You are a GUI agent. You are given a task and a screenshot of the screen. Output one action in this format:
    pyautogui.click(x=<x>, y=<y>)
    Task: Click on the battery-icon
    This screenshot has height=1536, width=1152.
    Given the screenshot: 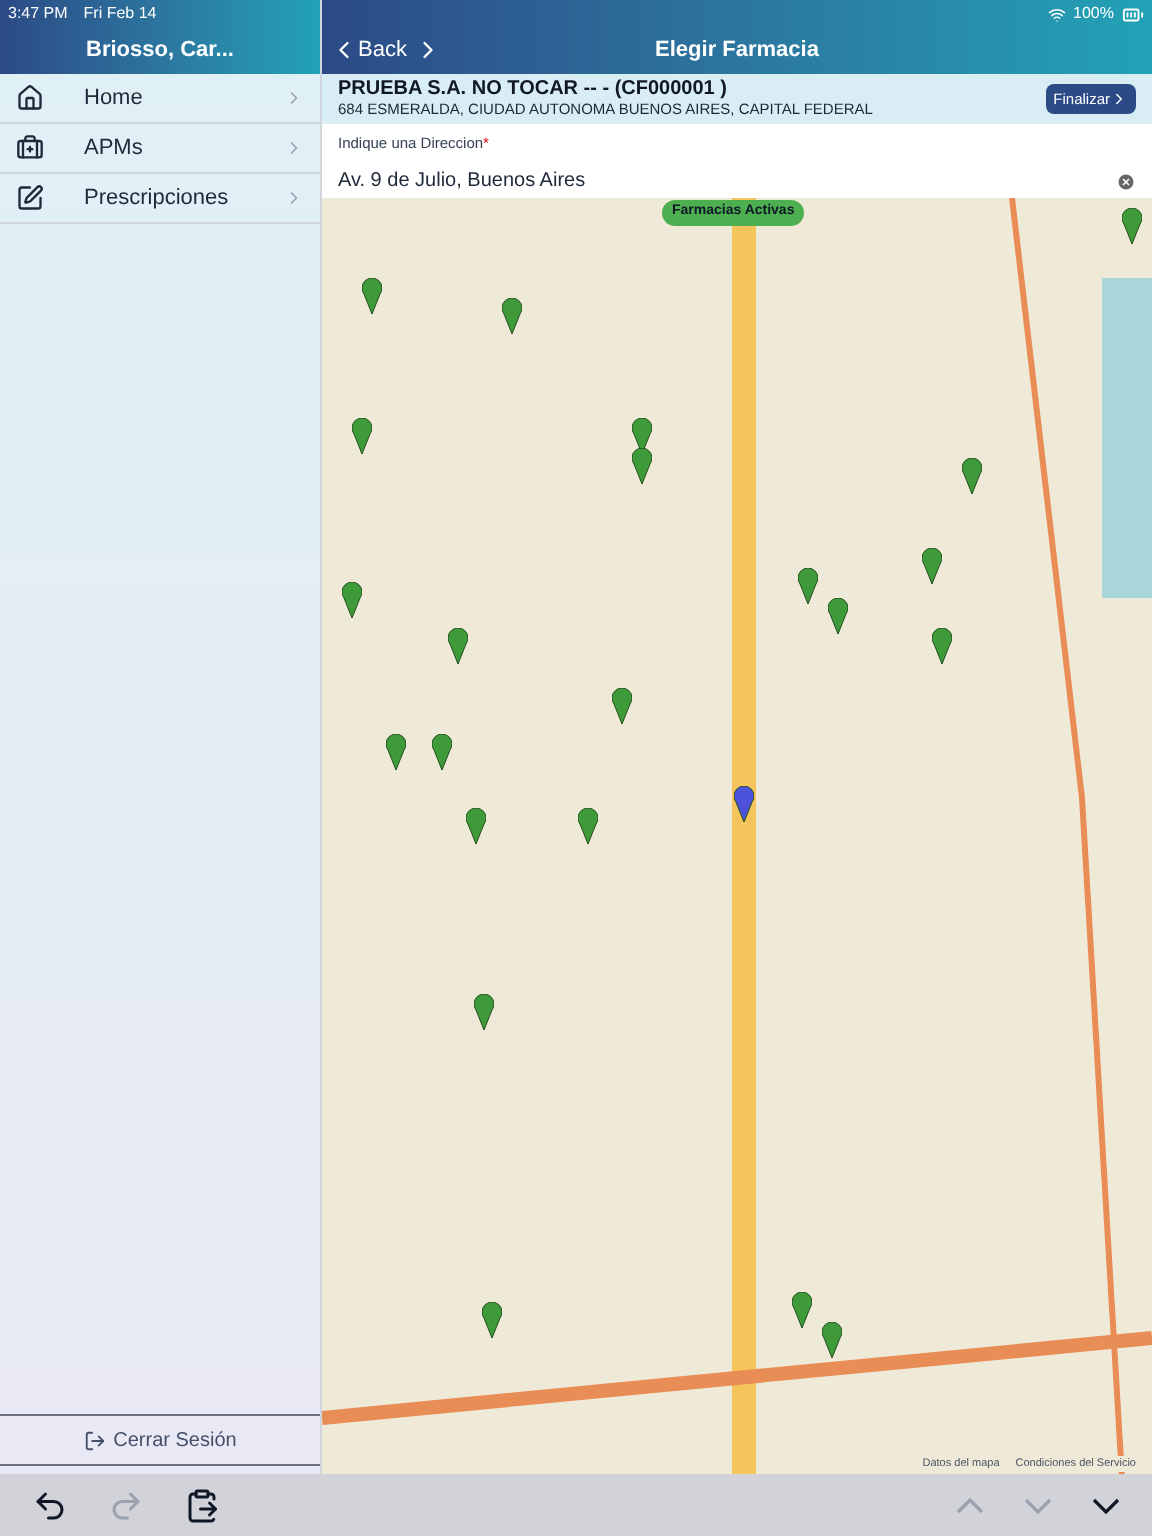 What is the action you would take?
    pyautogui.click(x=1133, y=14)
    